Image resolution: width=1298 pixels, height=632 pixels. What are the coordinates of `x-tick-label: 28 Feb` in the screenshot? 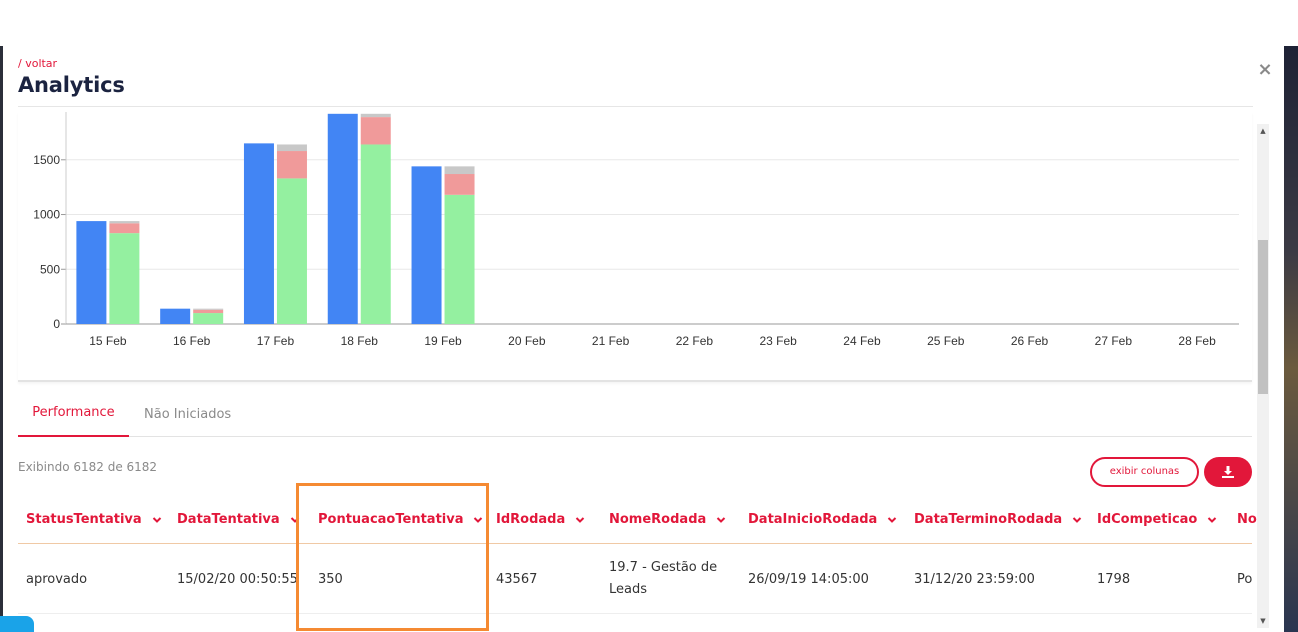 It's located at (1197, 341).